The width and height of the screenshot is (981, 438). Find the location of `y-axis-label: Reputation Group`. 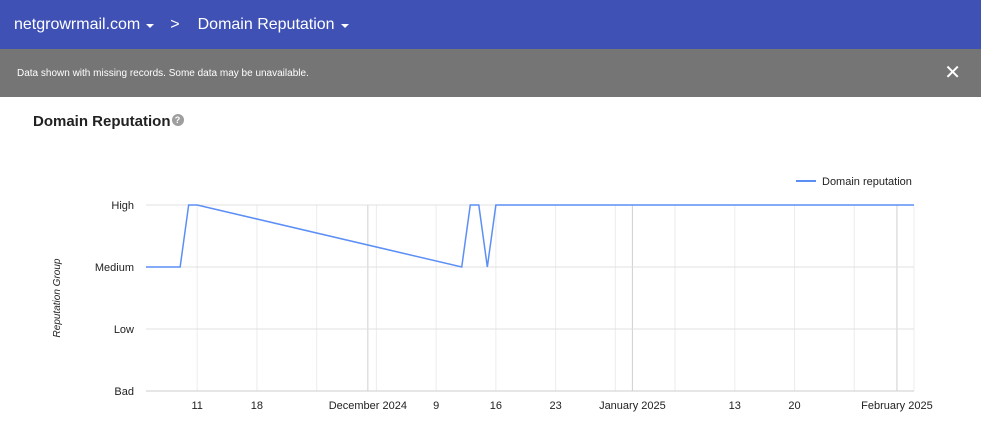

y-axis-label: Reputation Group is located at coordinates (57, 297).